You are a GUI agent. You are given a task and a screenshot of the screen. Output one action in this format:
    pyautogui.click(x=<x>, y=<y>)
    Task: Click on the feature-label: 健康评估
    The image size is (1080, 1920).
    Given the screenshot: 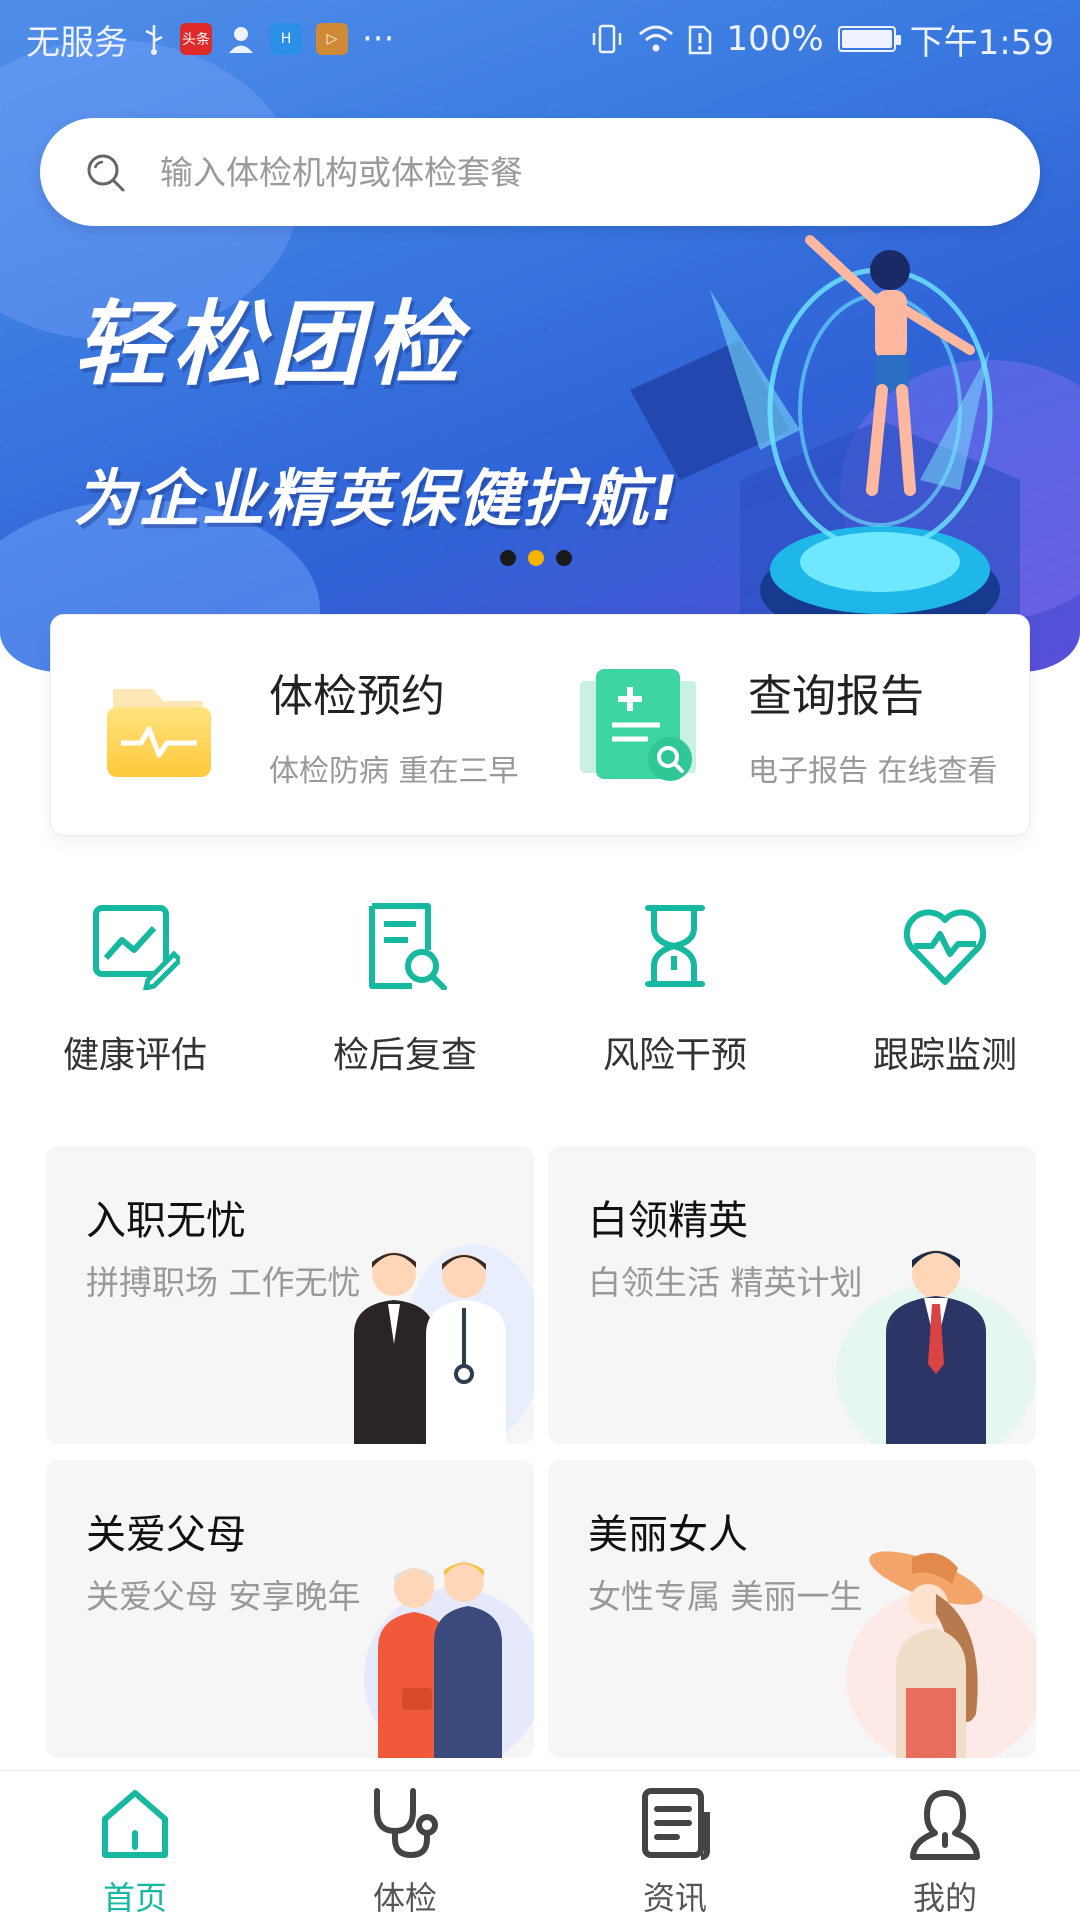 What is the action you would take?
    pyautogui.click(x=134, y=1055)
    